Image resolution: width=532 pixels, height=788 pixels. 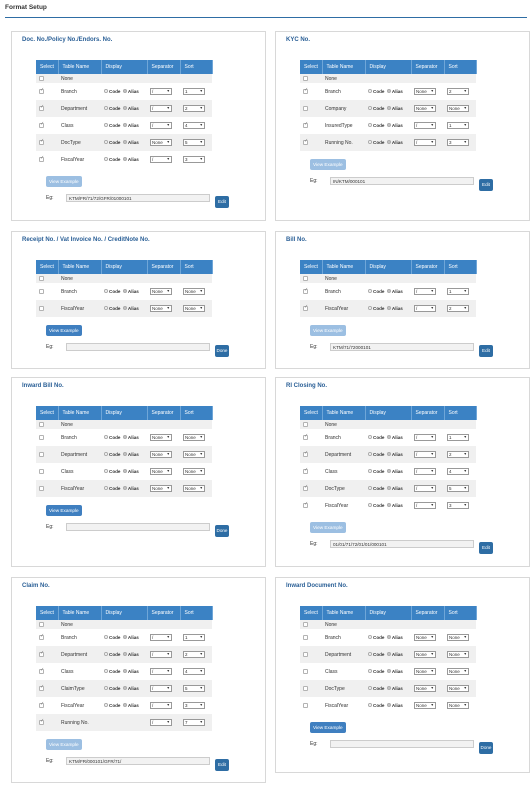 What do you see at coordinates (486, 748) in the screenshot?
I see `done-button: Done` at bounding box center [486, 748].